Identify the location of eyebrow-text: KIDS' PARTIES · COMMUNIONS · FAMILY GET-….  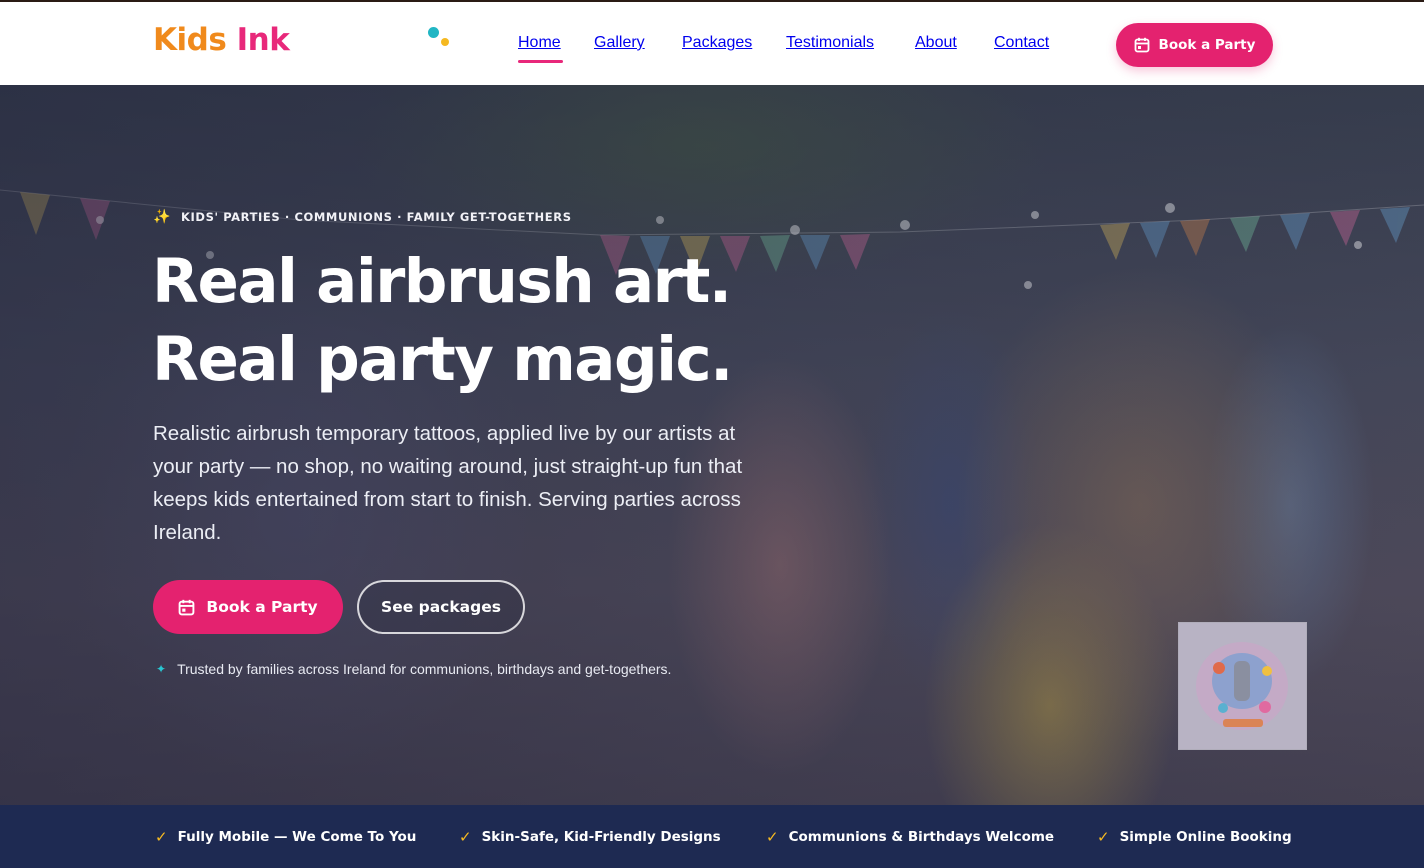
(376, 217).